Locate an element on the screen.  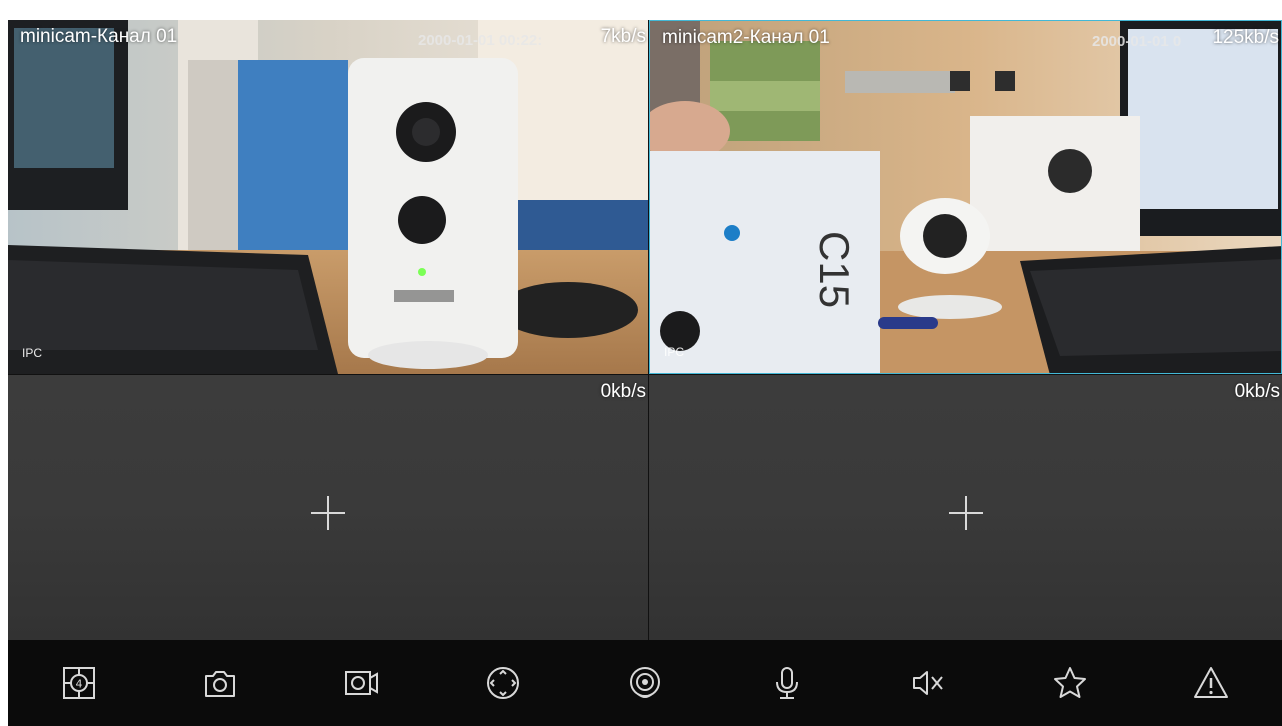
timestamp-overlay: 2000-01-01 0 is located at coordinates (1137, 41).